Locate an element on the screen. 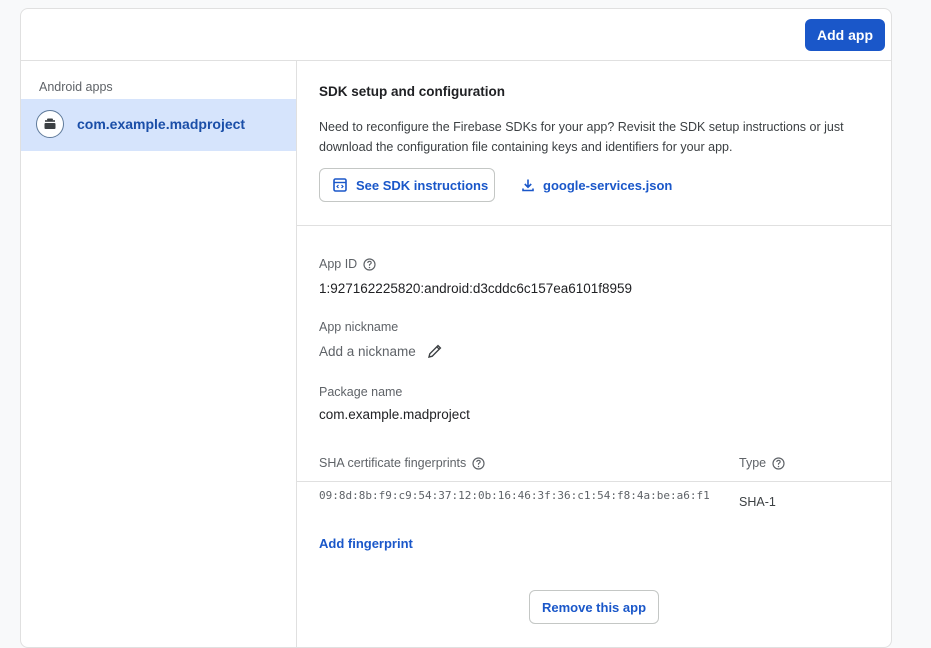 The image size is (931, 648). fingerprint-type-header: Type is located at coordinates (762, 463).